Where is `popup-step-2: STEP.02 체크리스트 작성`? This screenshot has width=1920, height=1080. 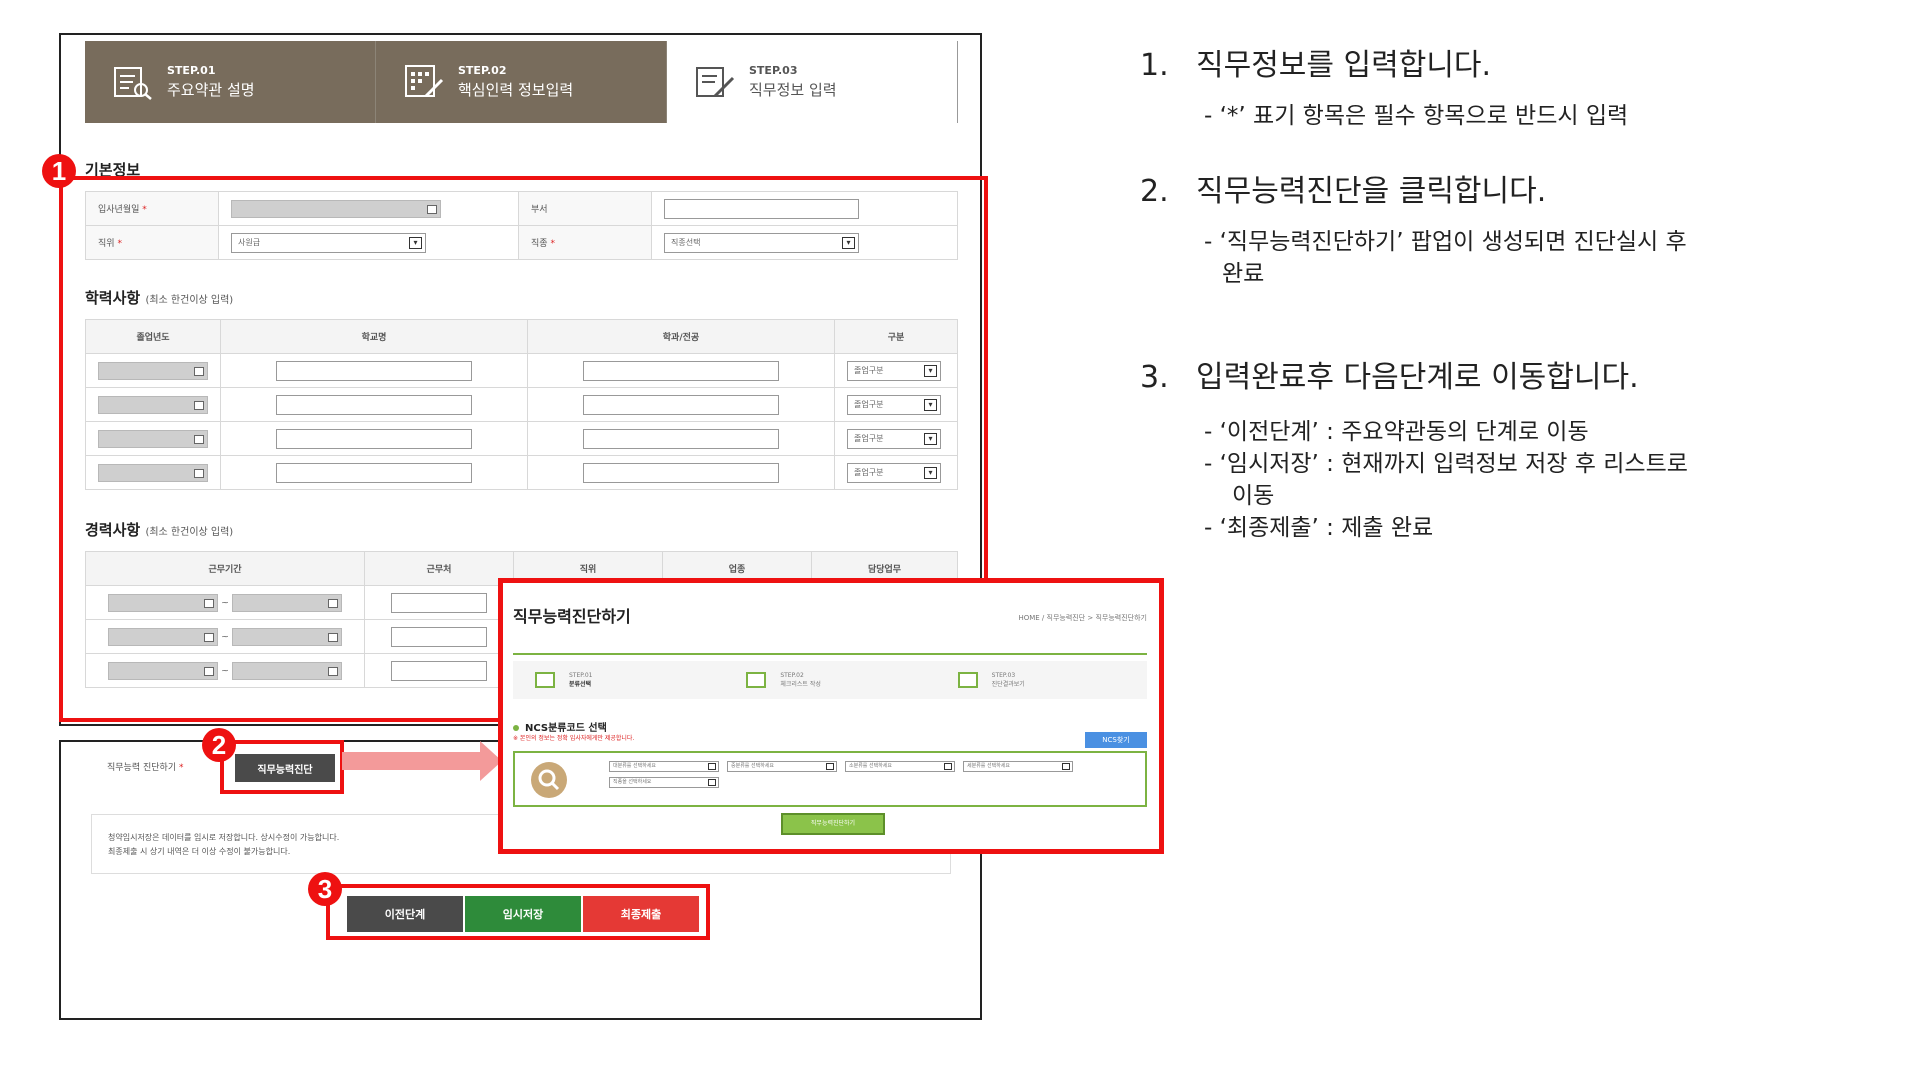 popup-step-2: STEP.02 체크리스트 작성 is located at coordinates (829, 680).